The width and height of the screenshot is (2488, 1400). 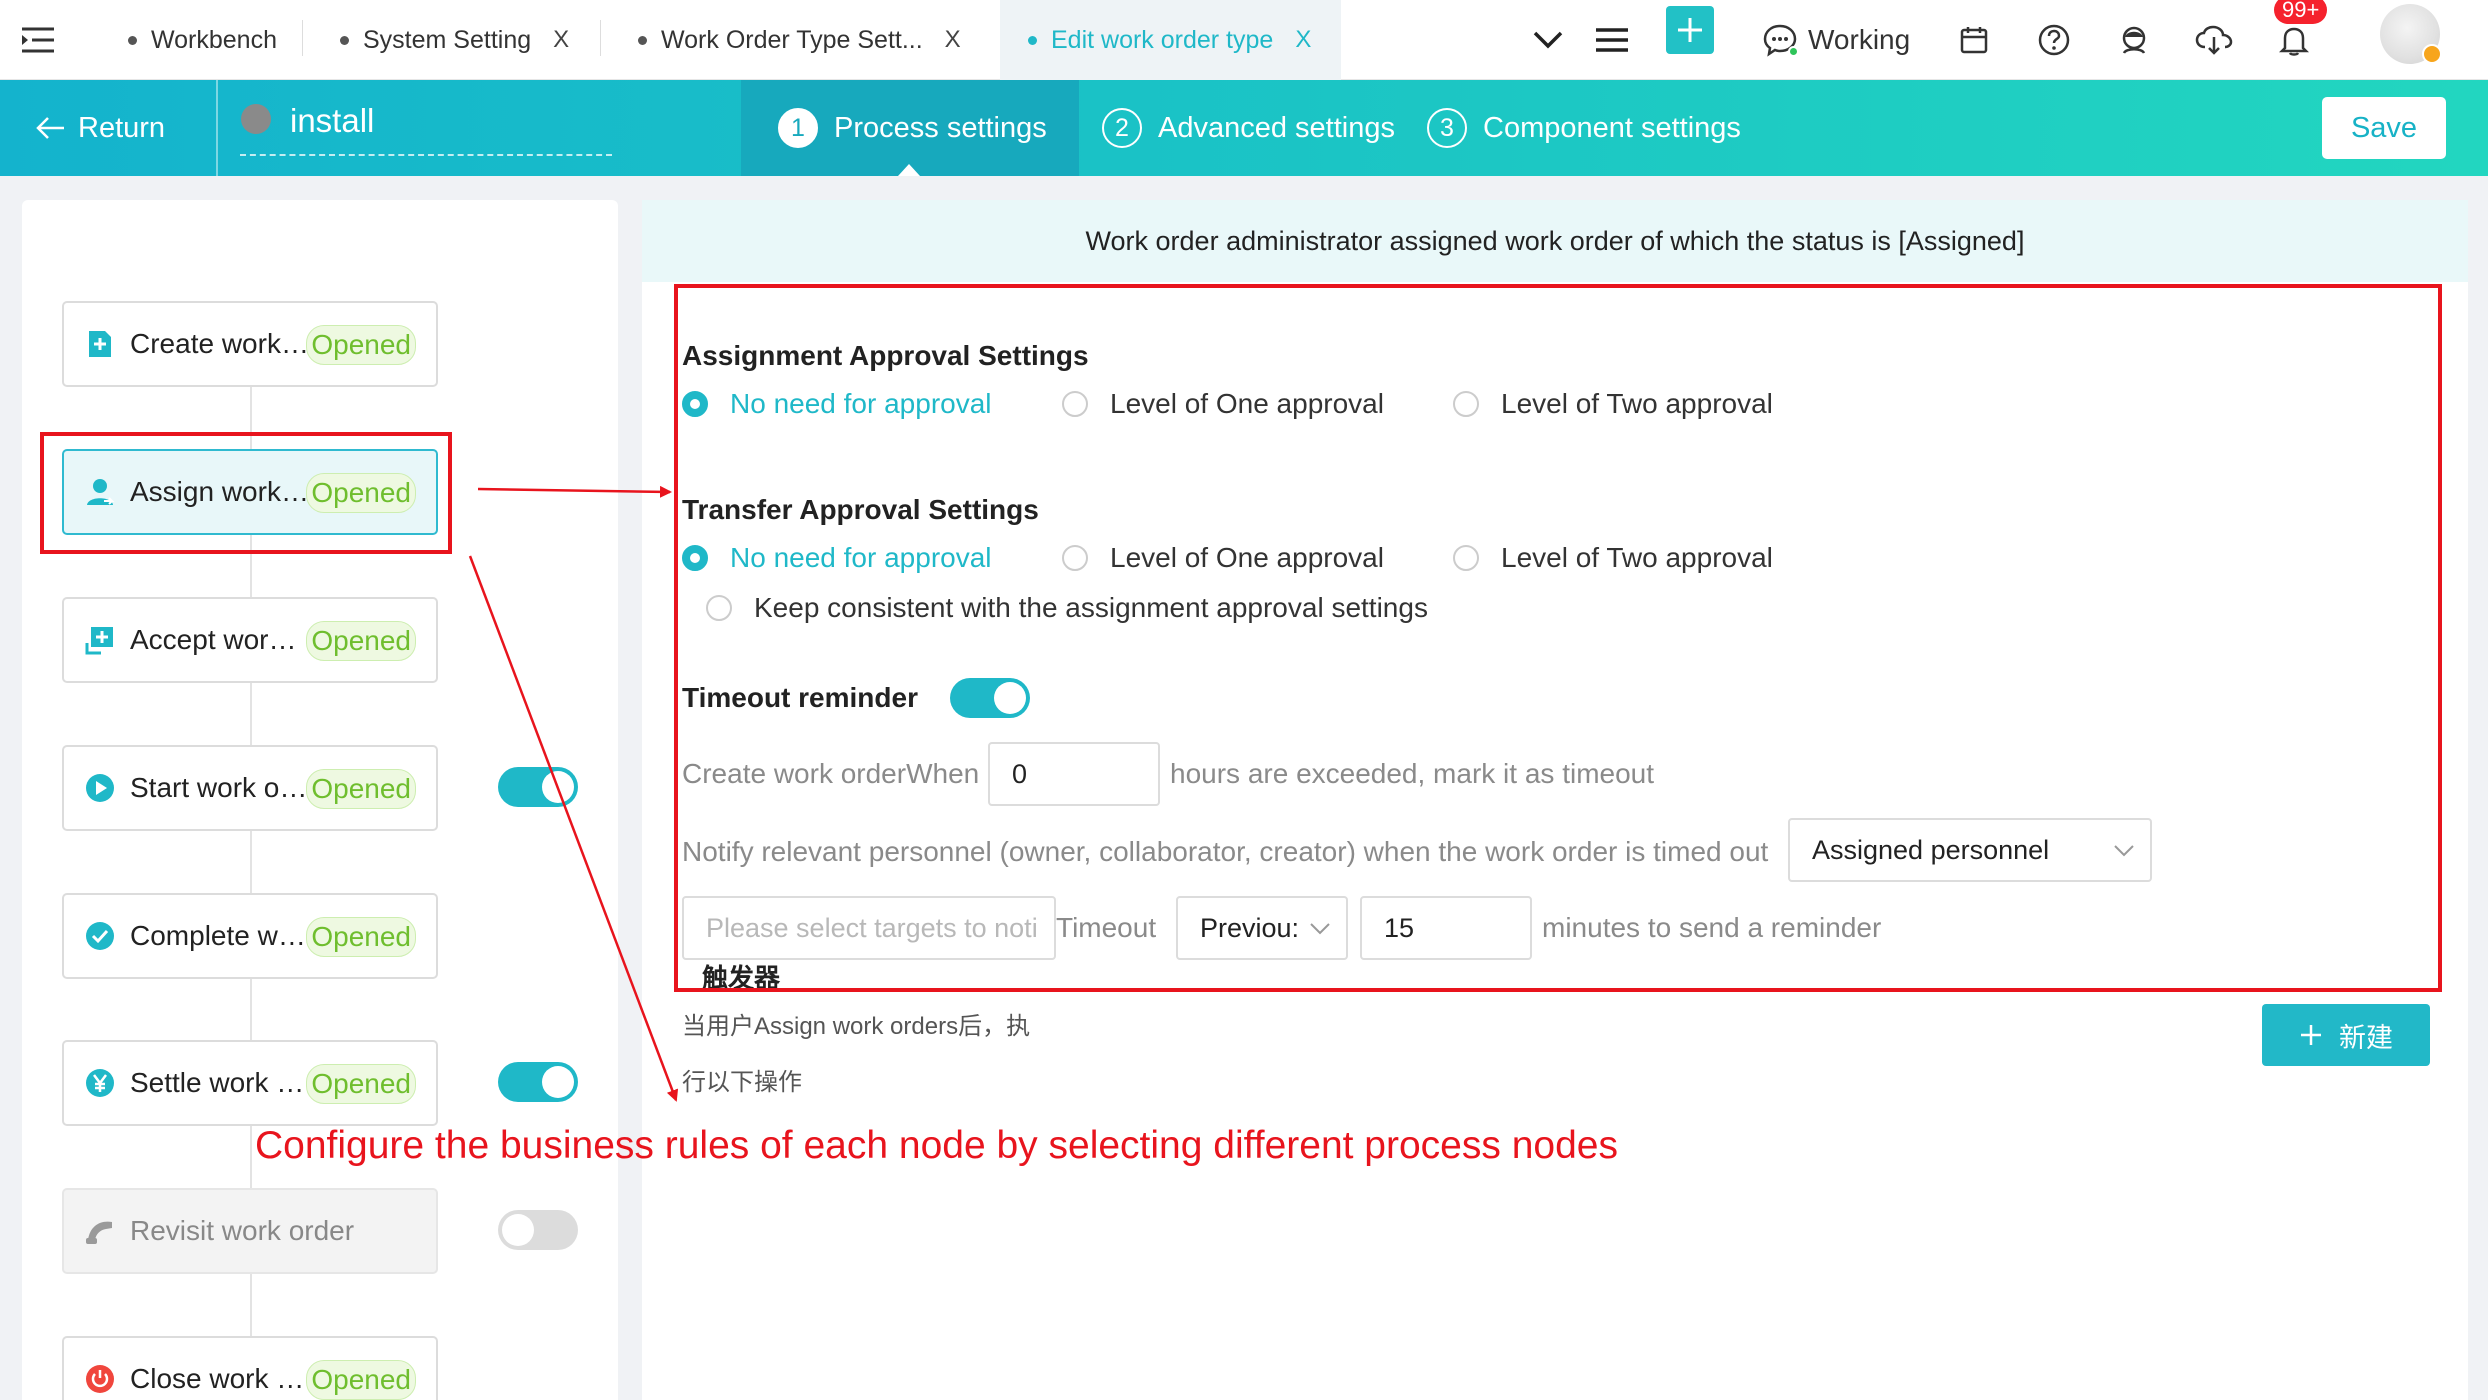 What do you see at coordinates (2384, 128) in the screenshot?
I see `save-button: Save` at bounding box center [2384, 128].